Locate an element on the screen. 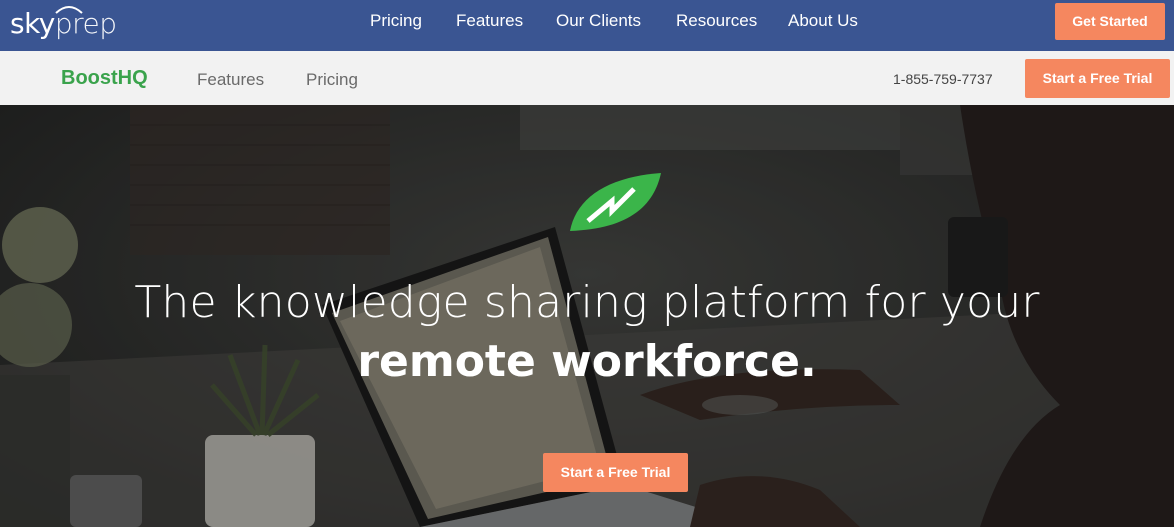 This screenshot has width=1174, height=527. start-free-trial-button-header: Start a Free Trial is located at coordinates (1097, 78).